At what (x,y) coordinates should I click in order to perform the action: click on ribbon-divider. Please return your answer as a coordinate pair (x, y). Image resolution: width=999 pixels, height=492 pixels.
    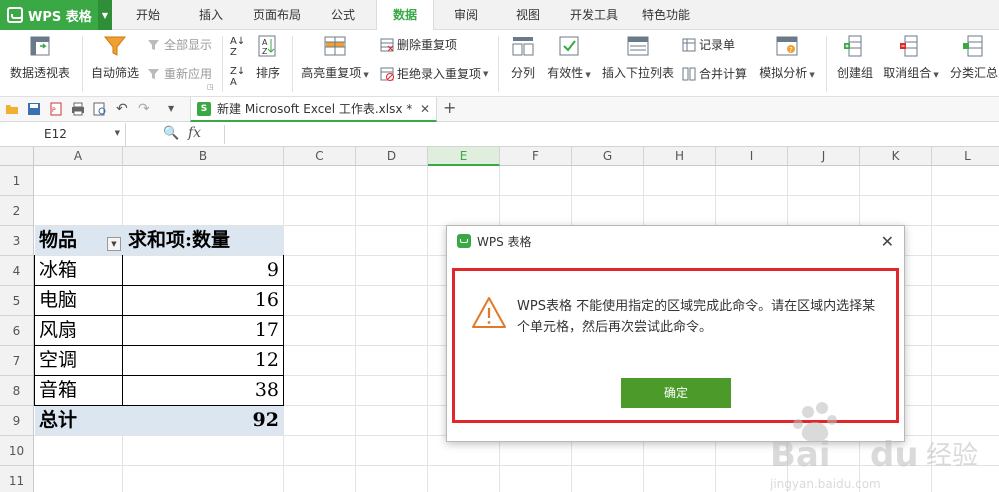
    Looking at the image, I should click on (826, 64).